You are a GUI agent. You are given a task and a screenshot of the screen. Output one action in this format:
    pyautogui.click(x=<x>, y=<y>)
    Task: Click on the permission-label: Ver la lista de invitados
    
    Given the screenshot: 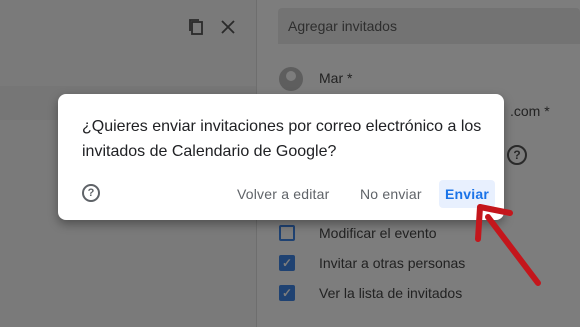 What is the action you would take?
    pyautogui.click(x=391, y=293)
    